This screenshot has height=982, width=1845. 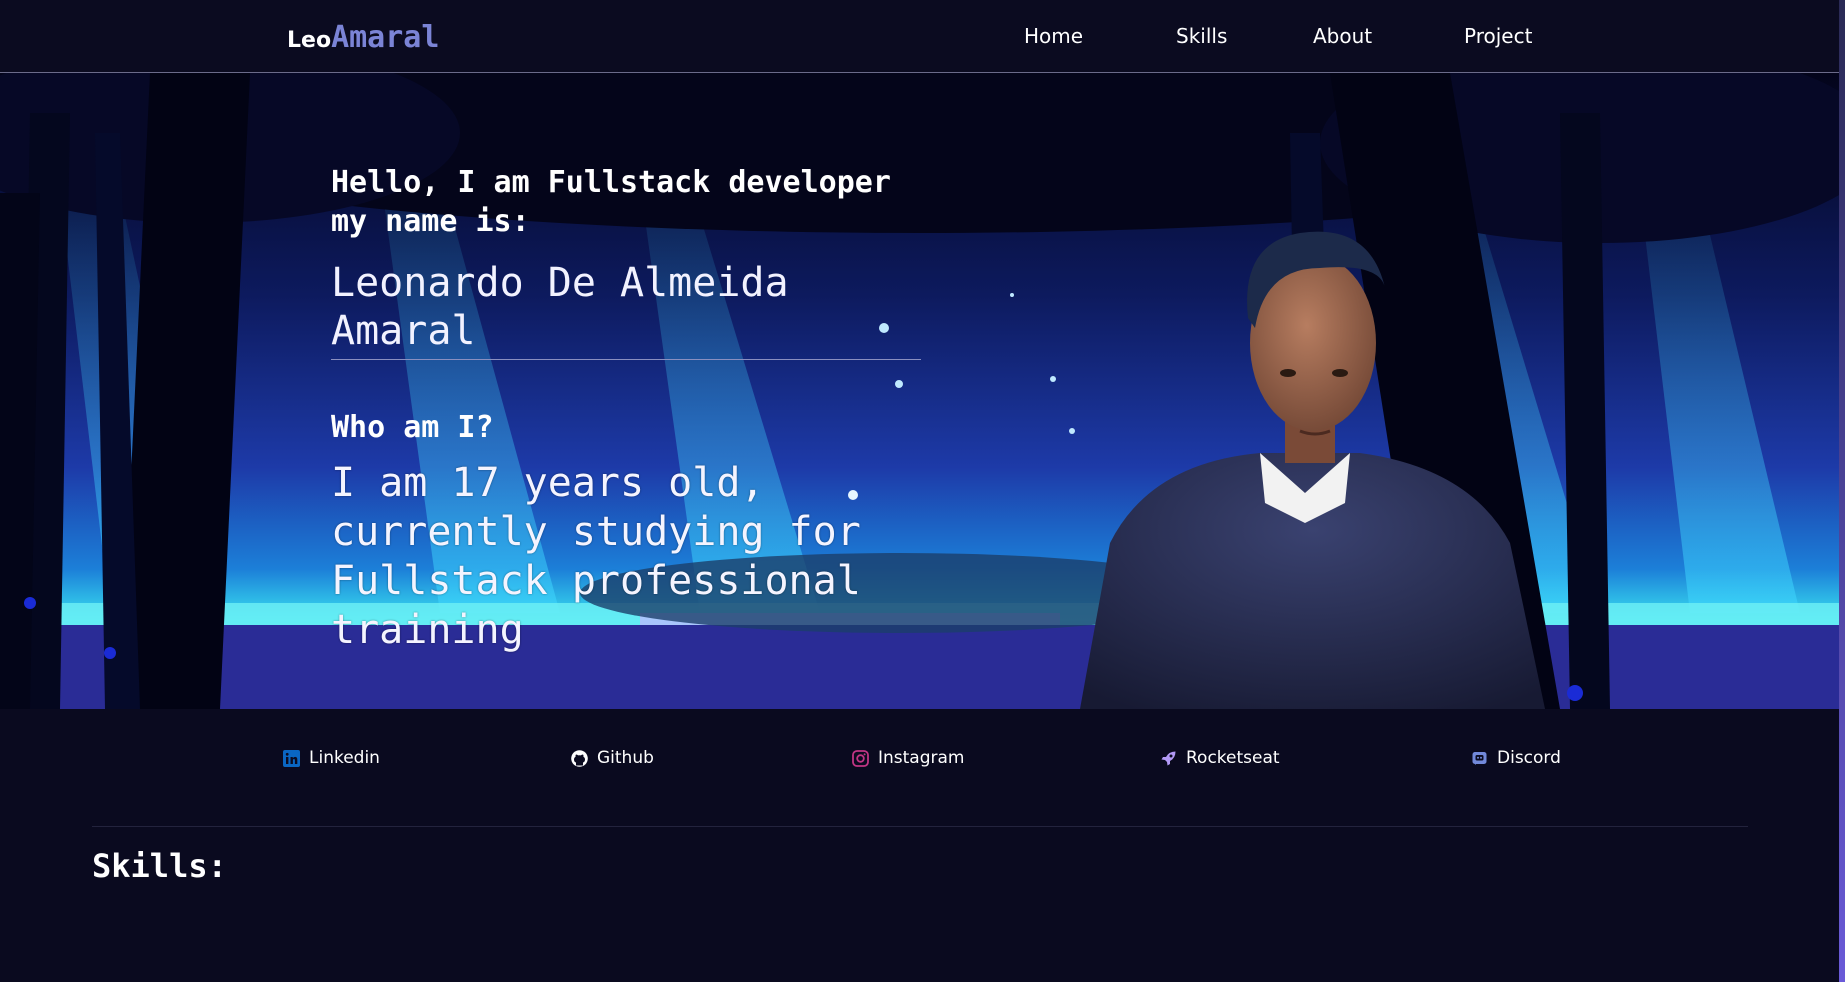 I want to click on nav-about: About, so click(x=1342, y=36).